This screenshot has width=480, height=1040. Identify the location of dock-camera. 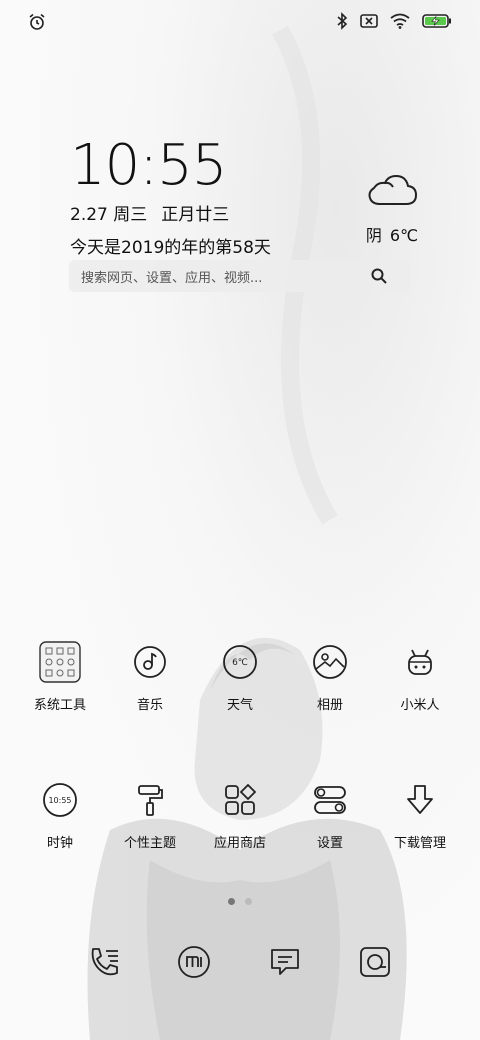
(375, 964).